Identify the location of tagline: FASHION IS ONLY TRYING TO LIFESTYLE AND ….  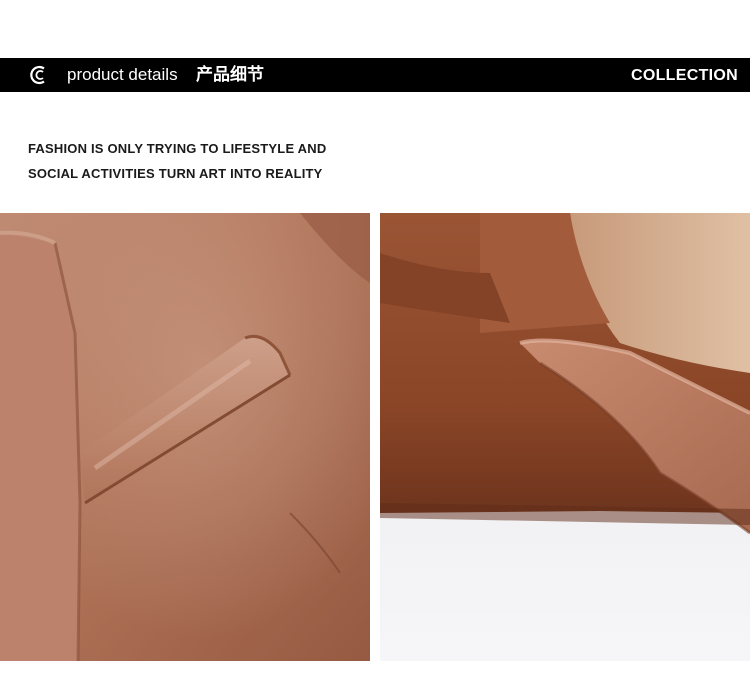
(177, 165).